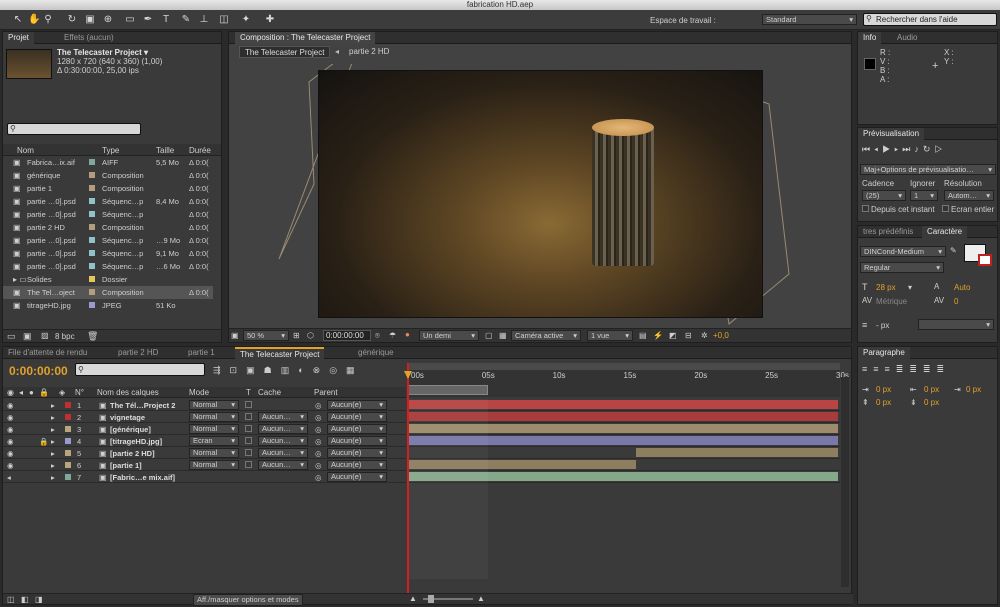  I want to click on indent-first-value: 0 px, so click(973, 389).